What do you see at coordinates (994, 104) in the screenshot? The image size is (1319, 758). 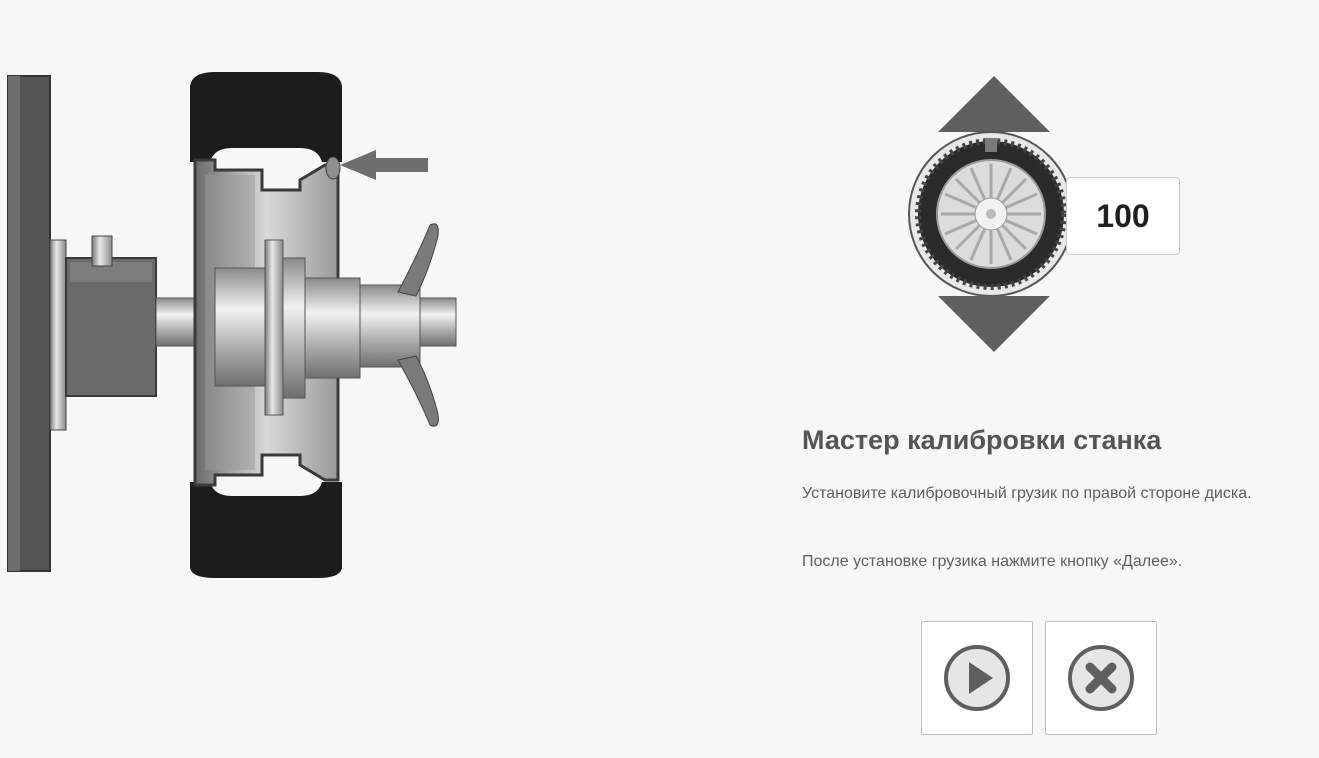 I see `arrow-up-icon` at bounding box center [994, 104].